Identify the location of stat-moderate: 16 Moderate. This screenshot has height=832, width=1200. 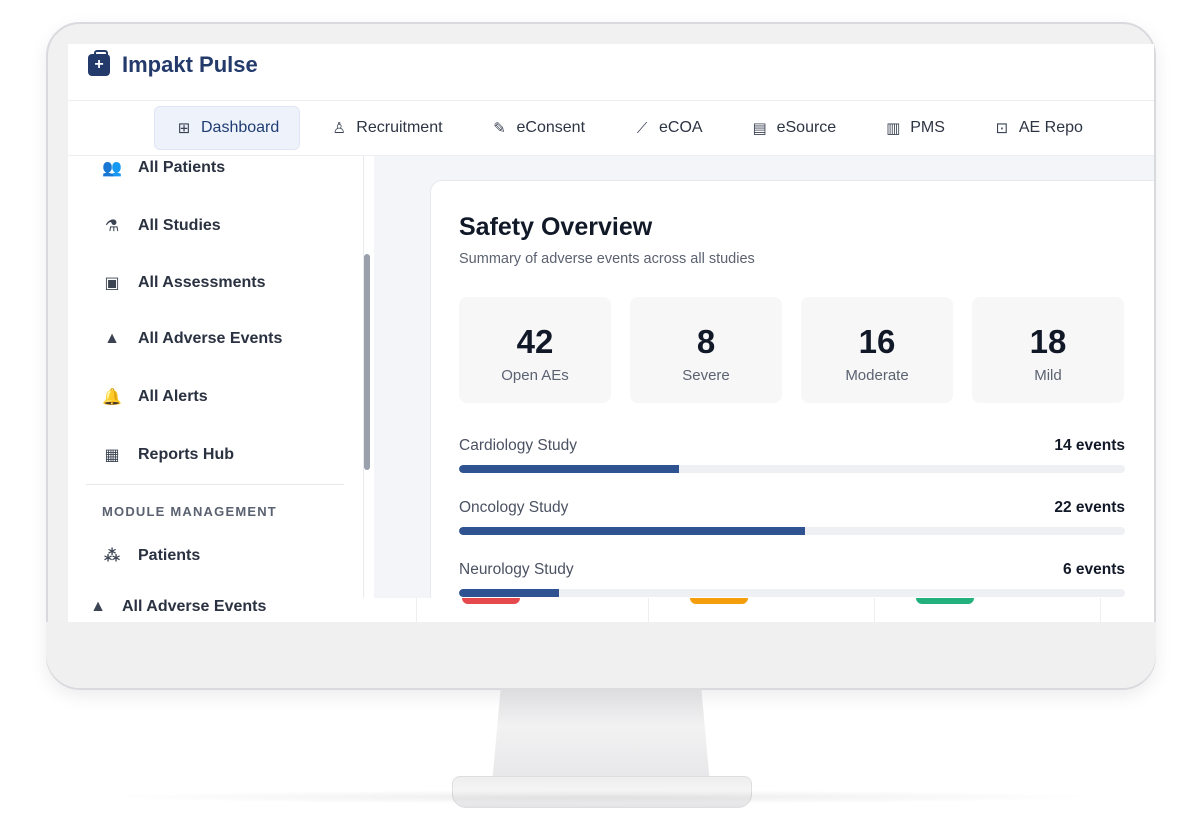
(877, 350).